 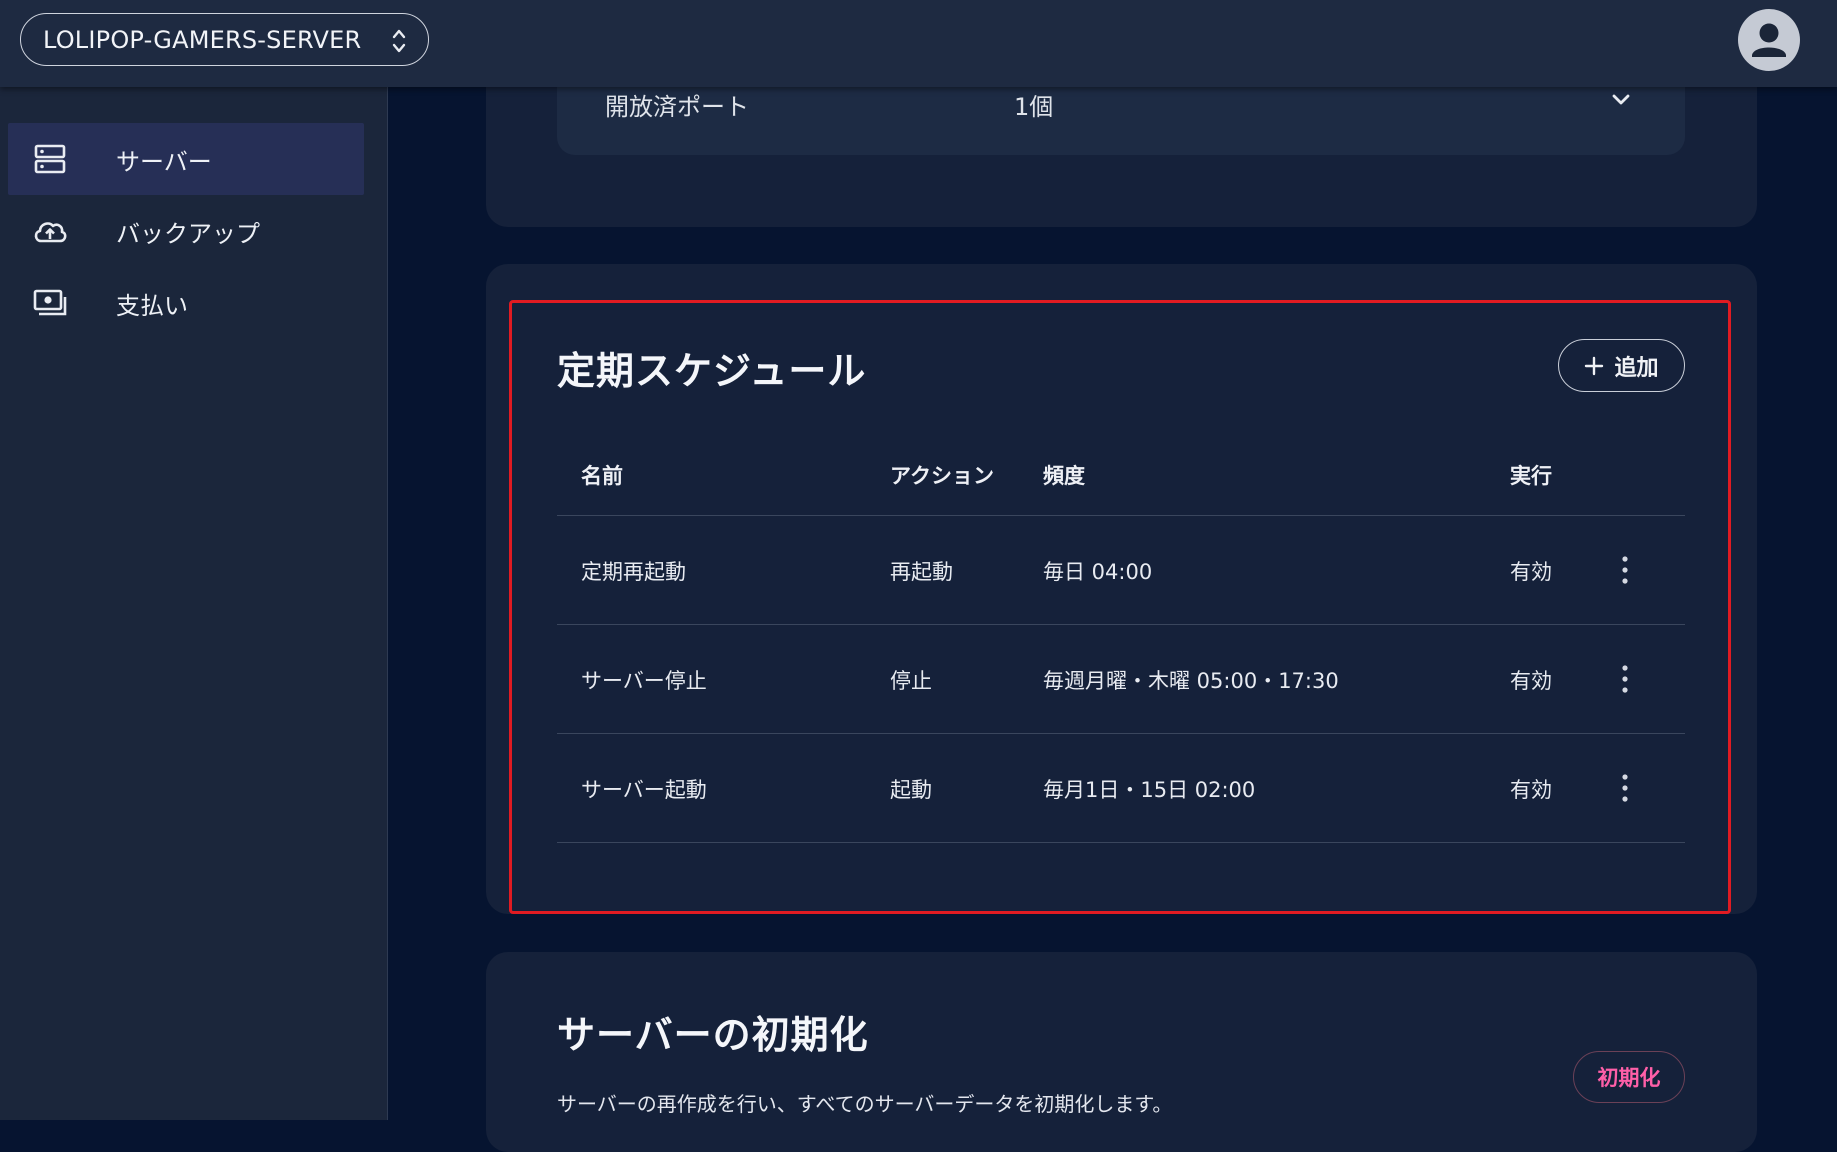 What do you see at coordinates (713, 1035) in the screenshot?
I see `init-title: サーバーの初期化` at bounding box center [713, 1035].